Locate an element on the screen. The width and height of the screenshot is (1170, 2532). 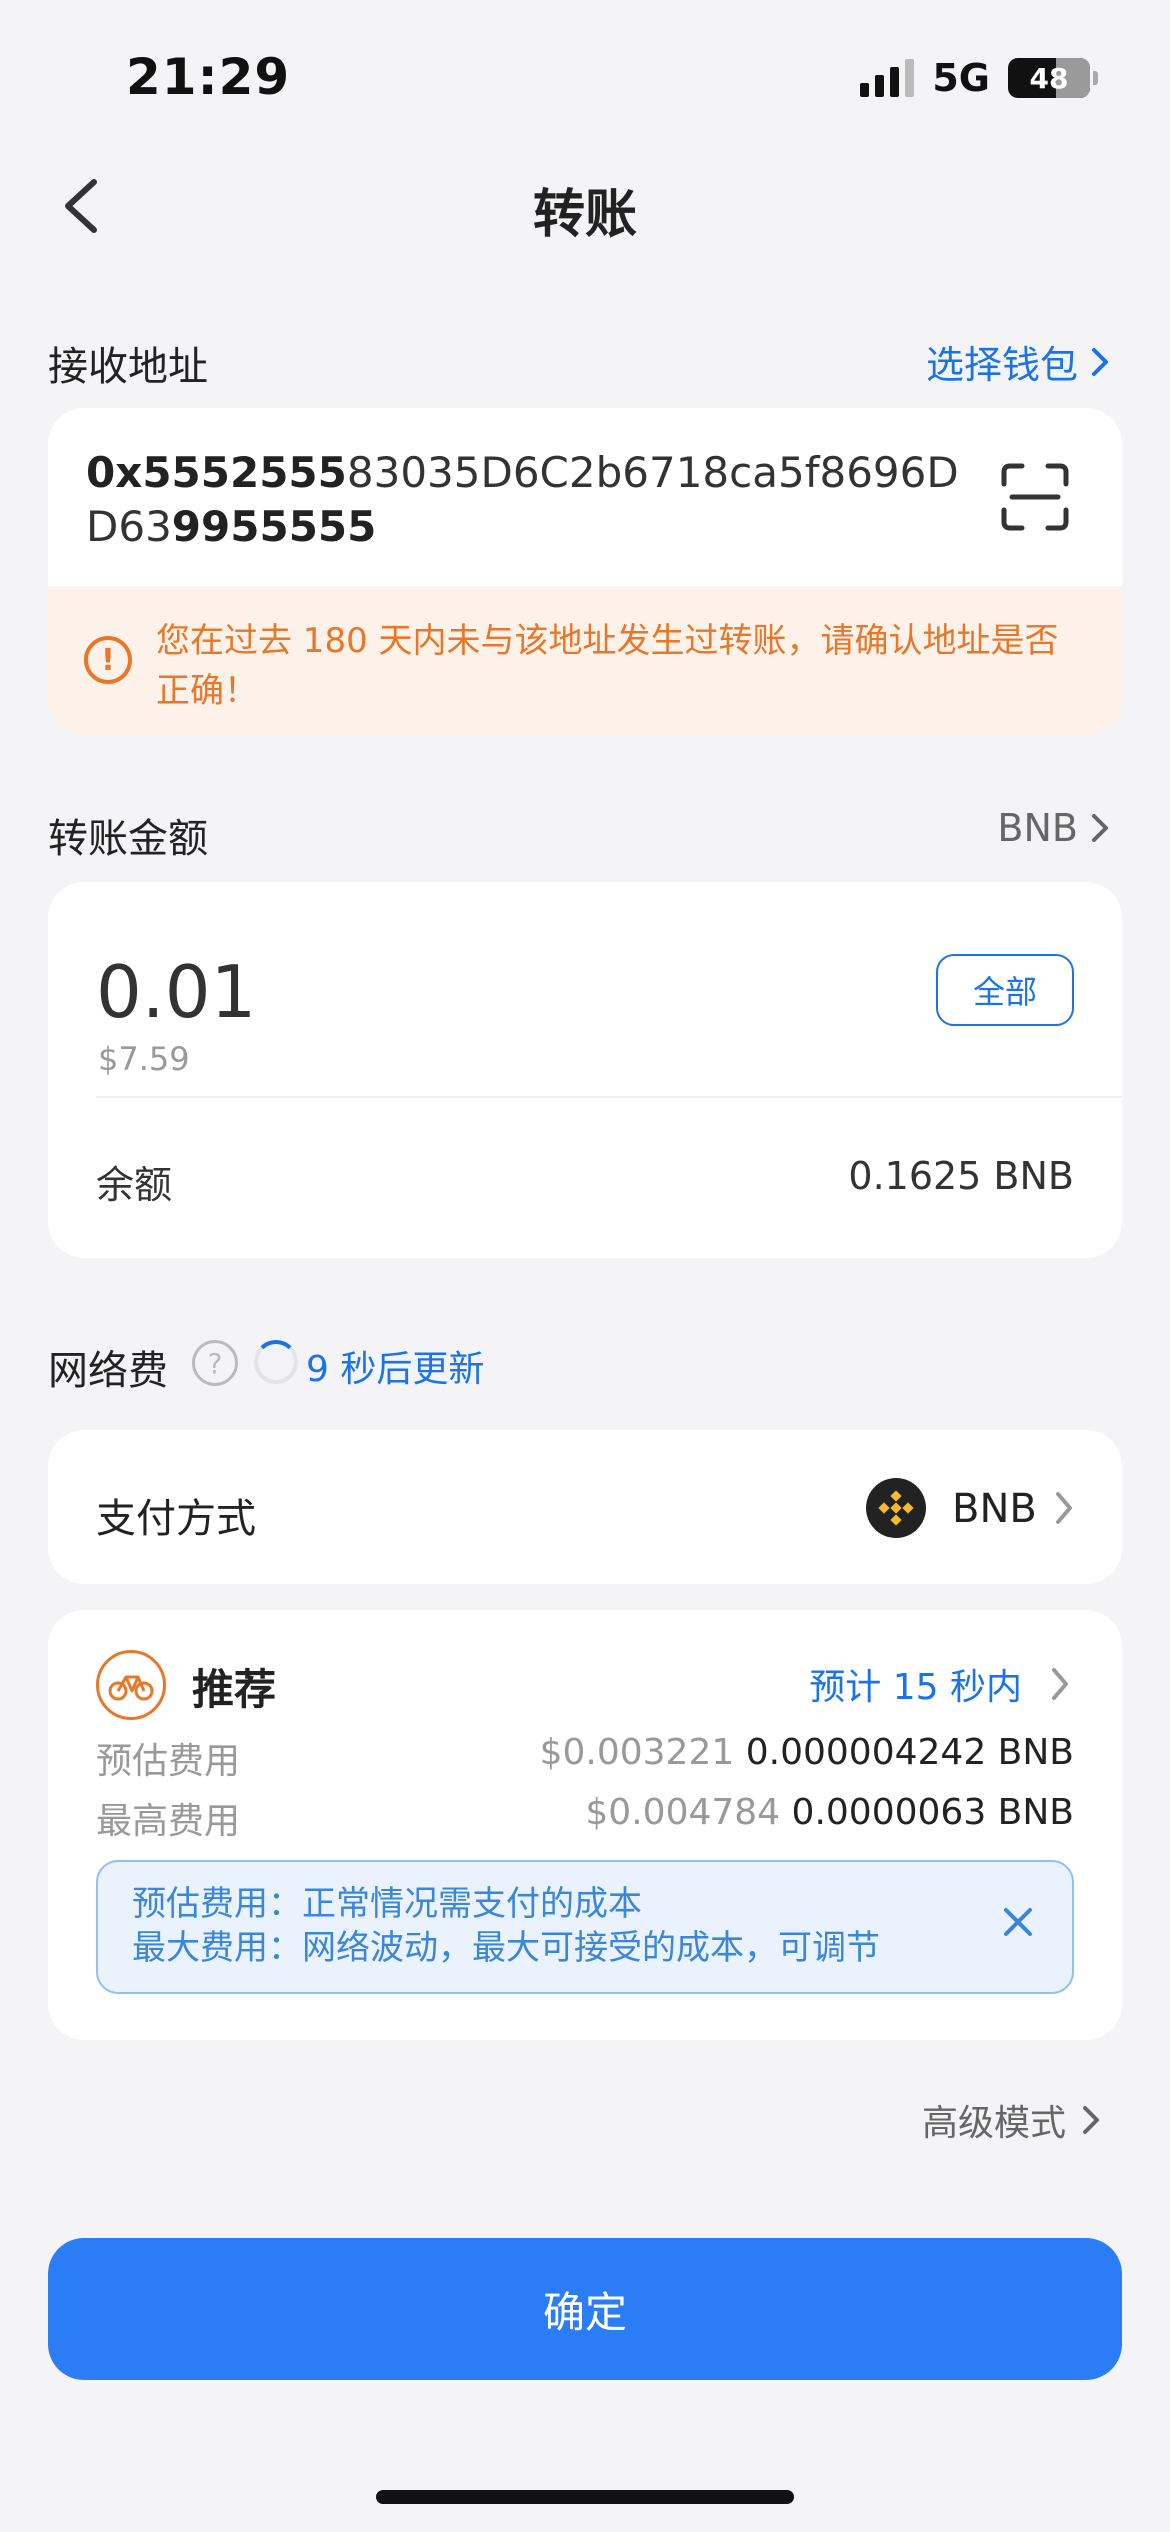
estimated-fee-label: 预估费用 is located at coordinates (168, 1761).